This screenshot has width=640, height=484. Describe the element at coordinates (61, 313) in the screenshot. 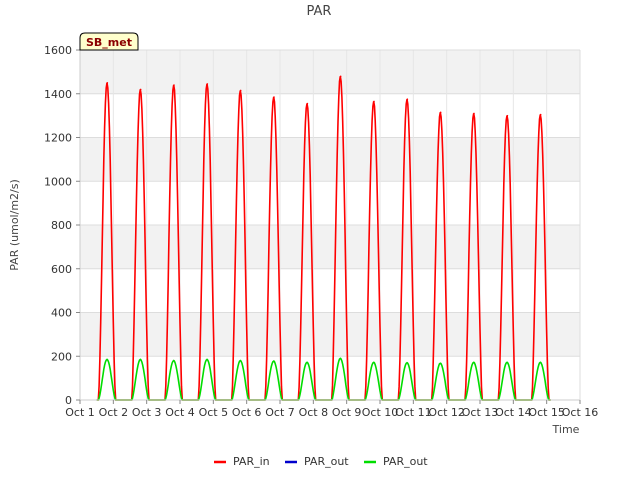

I see `y-tick-label: 400` at that location.